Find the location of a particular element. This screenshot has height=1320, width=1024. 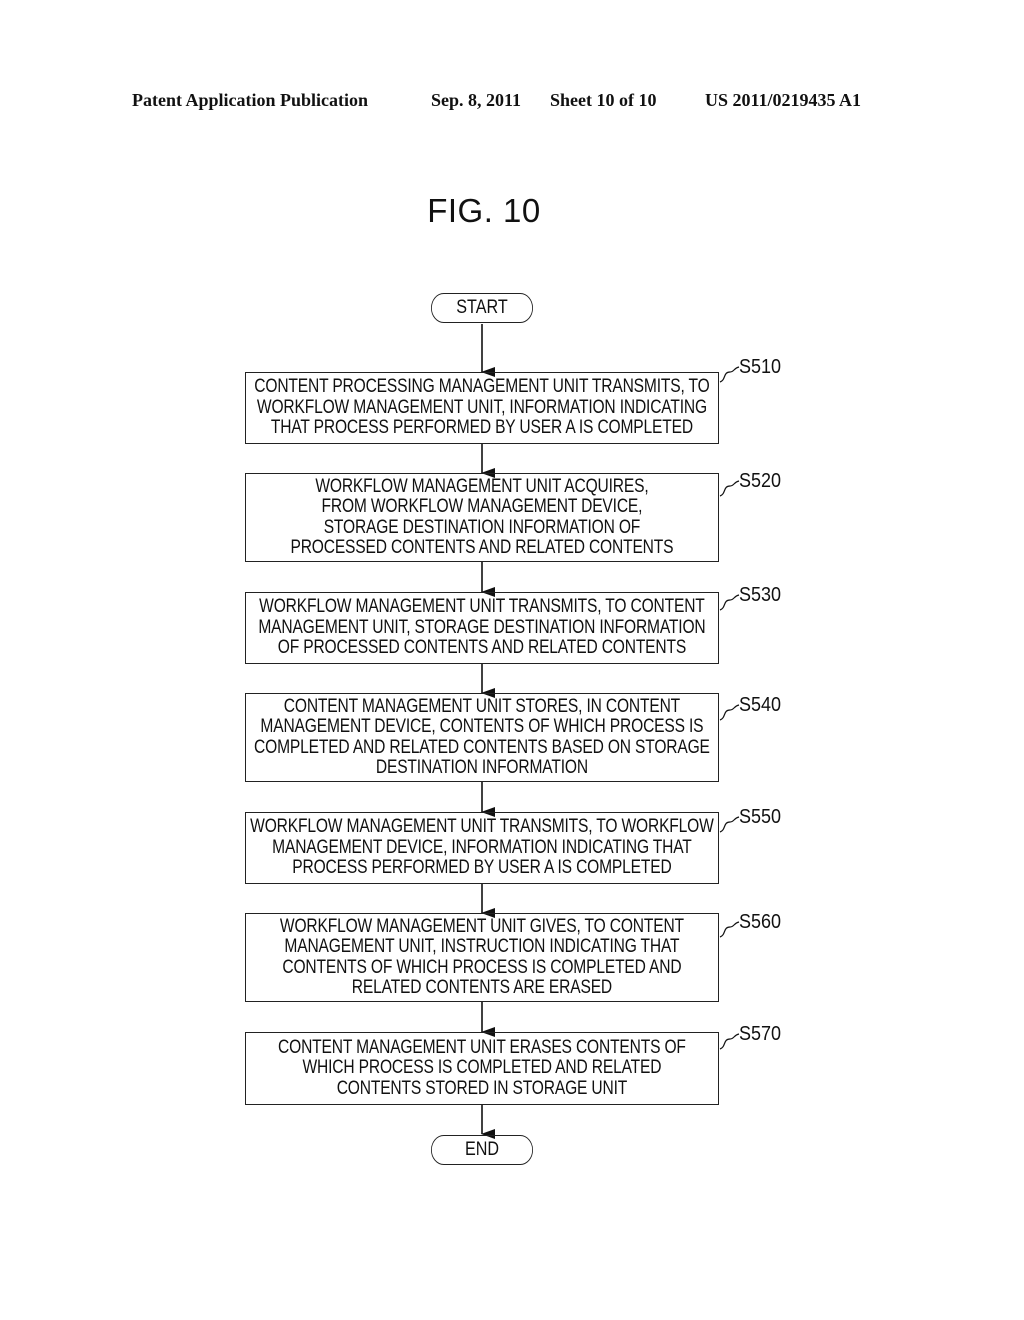

step-label-s530: S530 is located at coordinates (760, 595).